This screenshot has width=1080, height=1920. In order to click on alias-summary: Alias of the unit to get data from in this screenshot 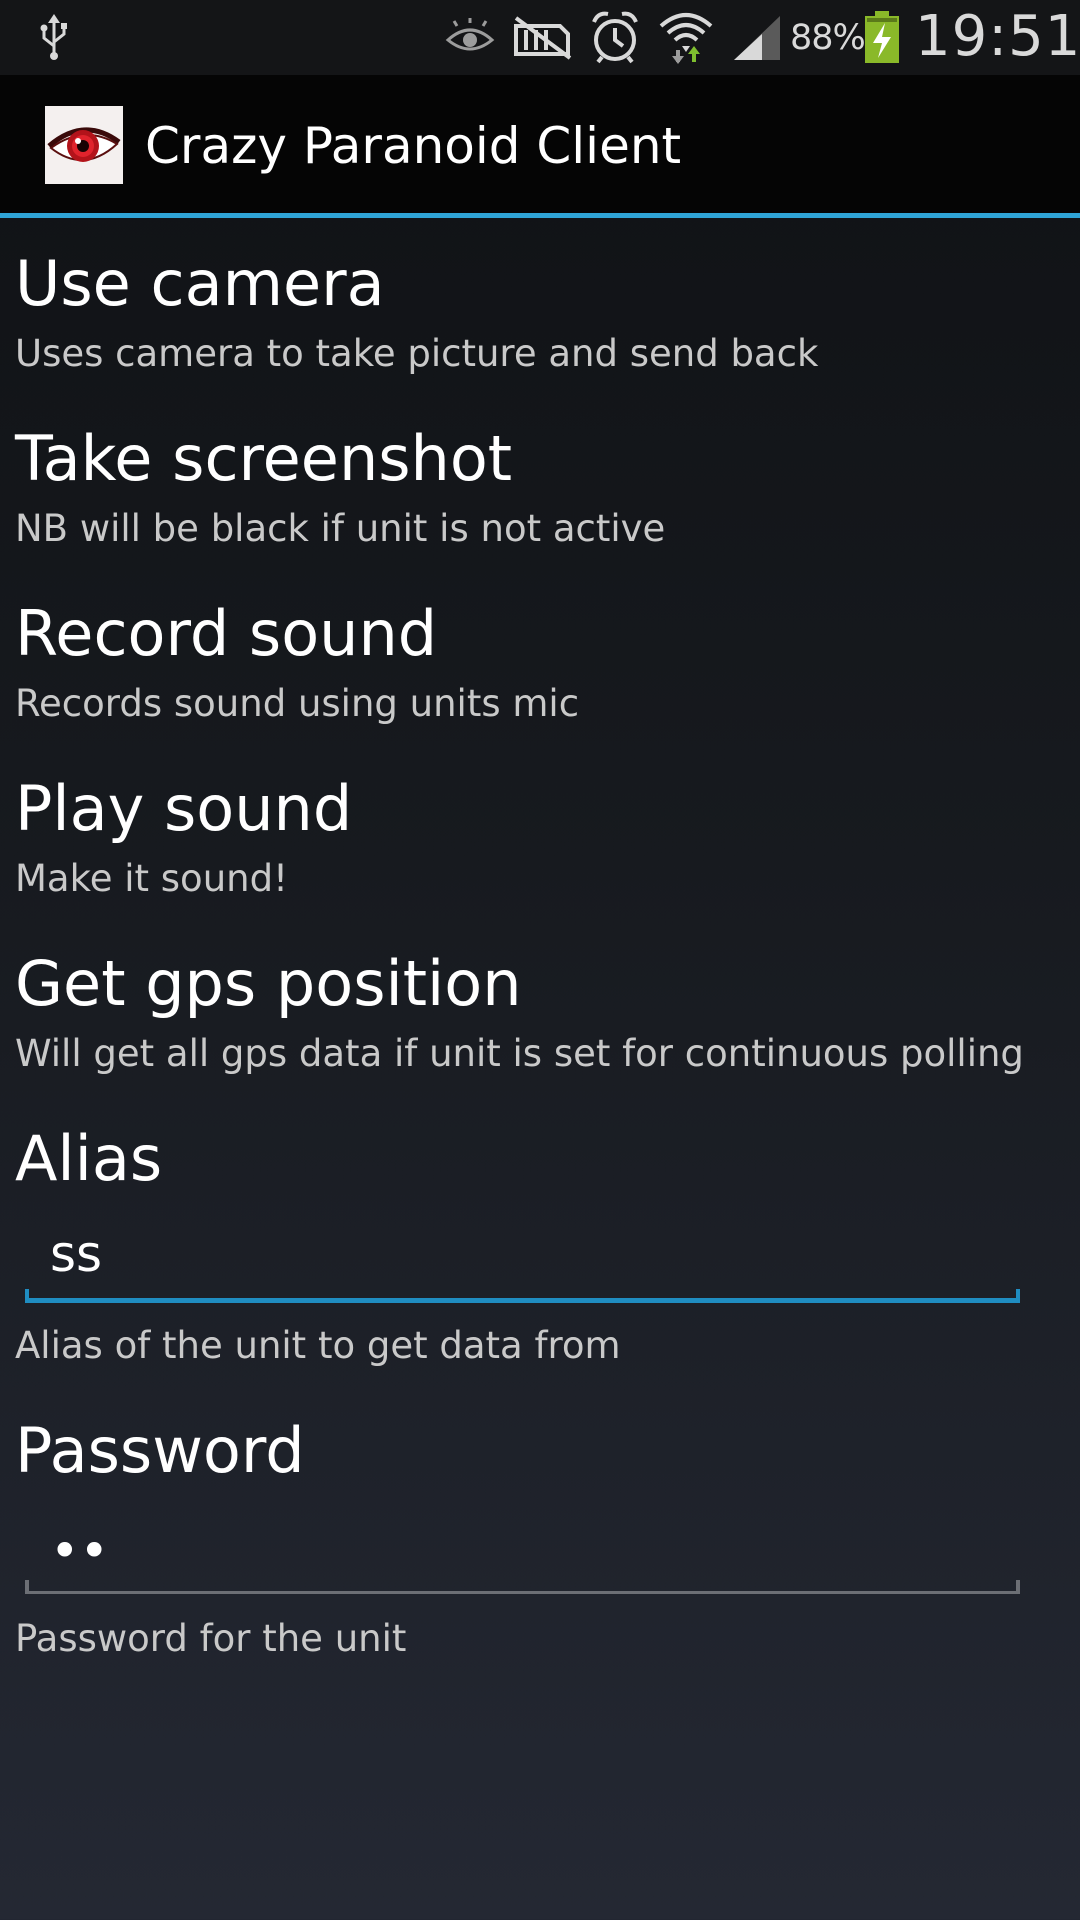, I will do `click(318, 1345)`.